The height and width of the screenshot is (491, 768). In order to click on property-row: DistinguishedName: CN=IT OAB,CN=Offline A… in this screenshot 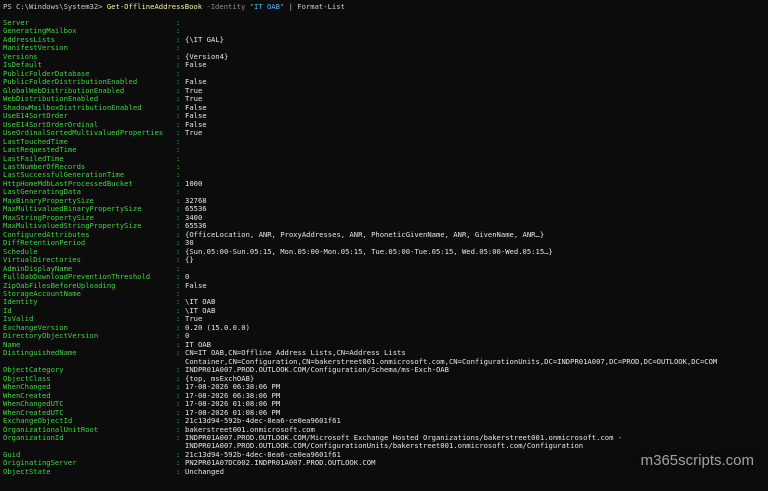, I will do `click(385, 357)`.